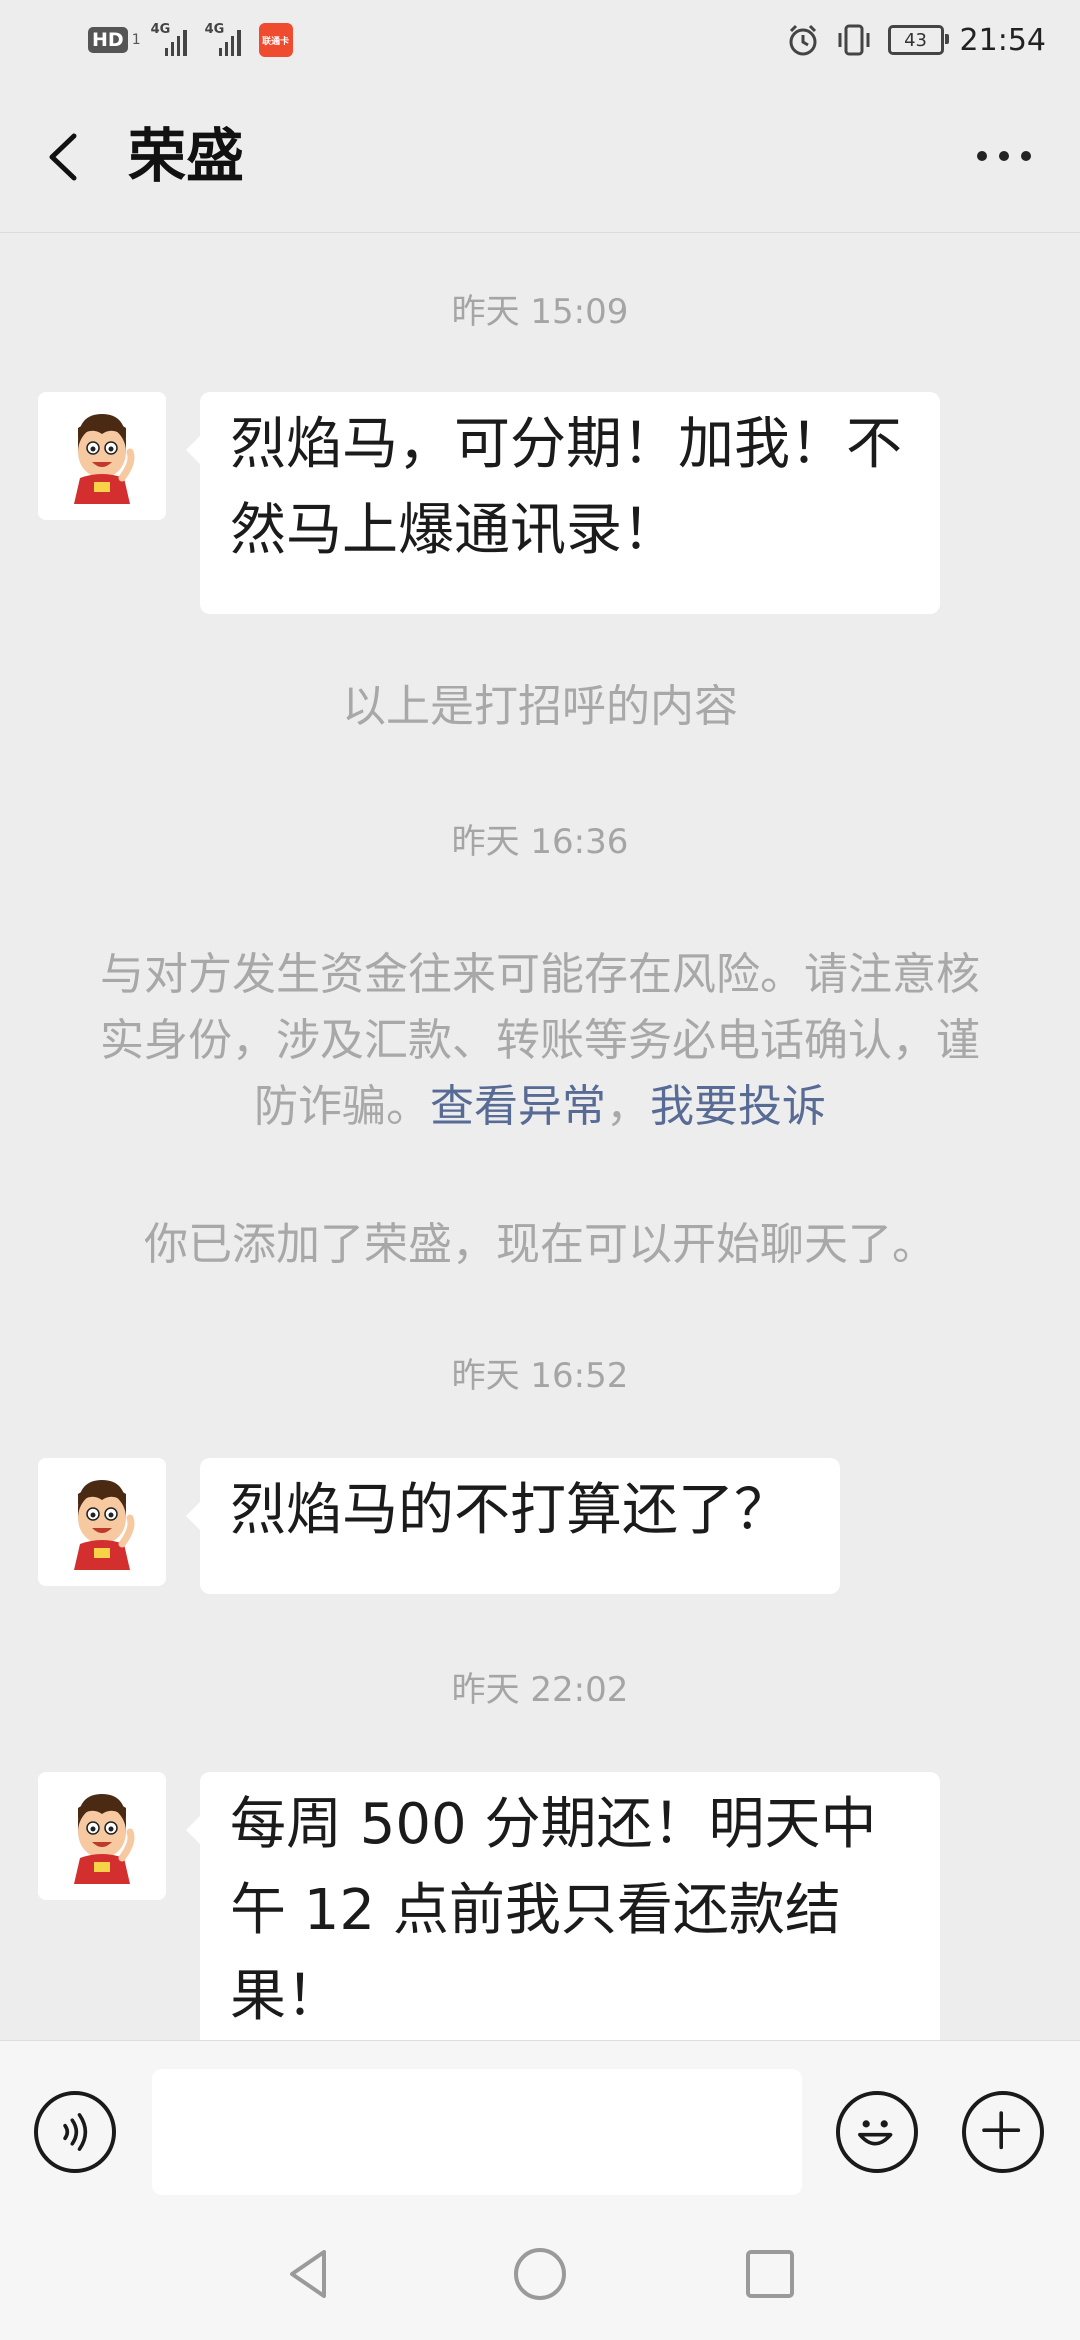 This screenshot has height=2340, width=1080. What do you see at coordinates (770, 2274) in the screenshot?
I see `nav-recents-icon` at bounding box center [770, 2274].